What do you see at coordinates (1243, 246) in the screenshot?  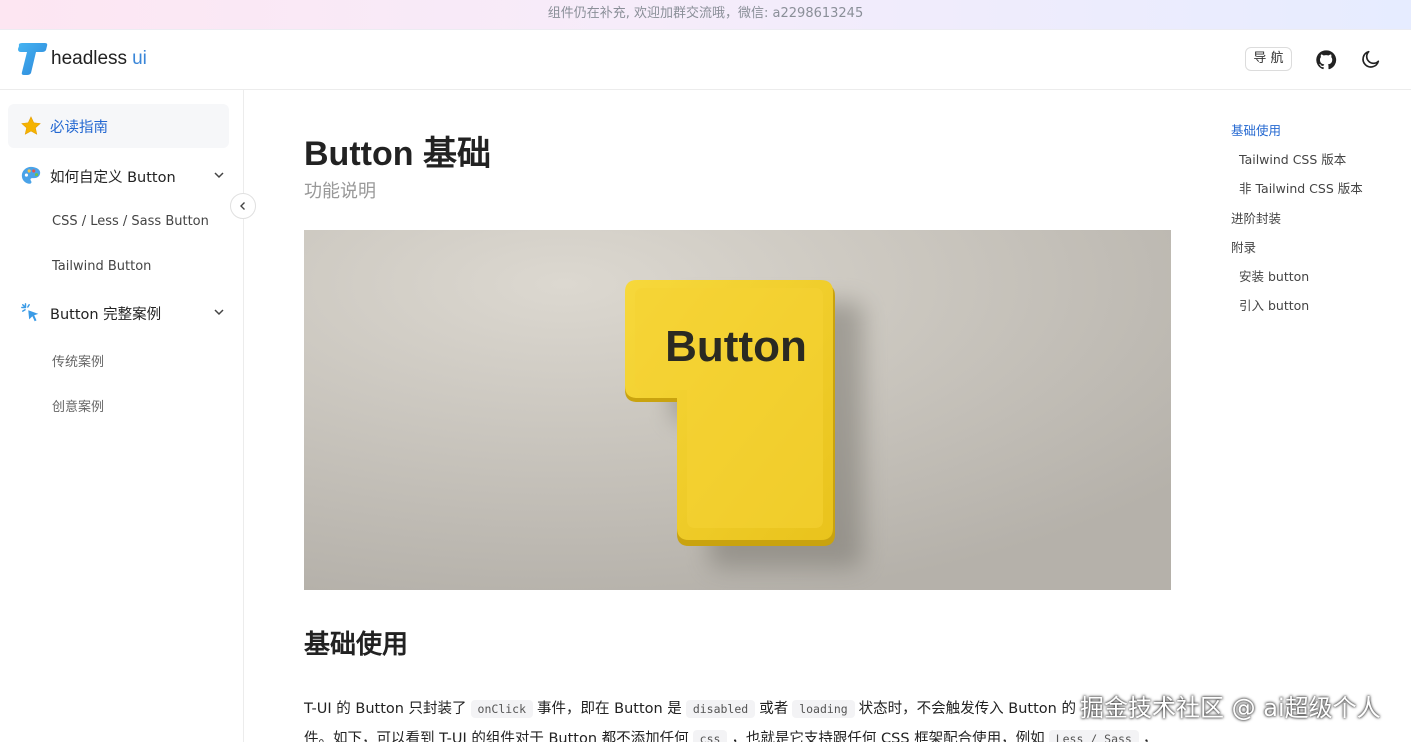 I see `toc-item-appendix: 附录` at bounding box center [1243, 246].